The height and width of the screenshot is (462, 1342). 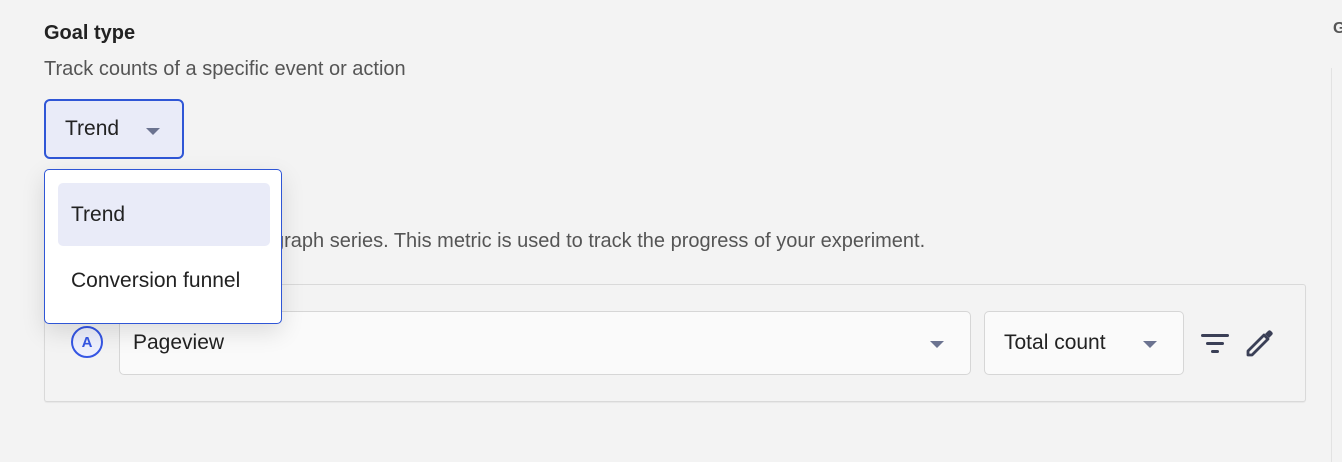 I want to click on edit-button, so click(x=1260, y=343).